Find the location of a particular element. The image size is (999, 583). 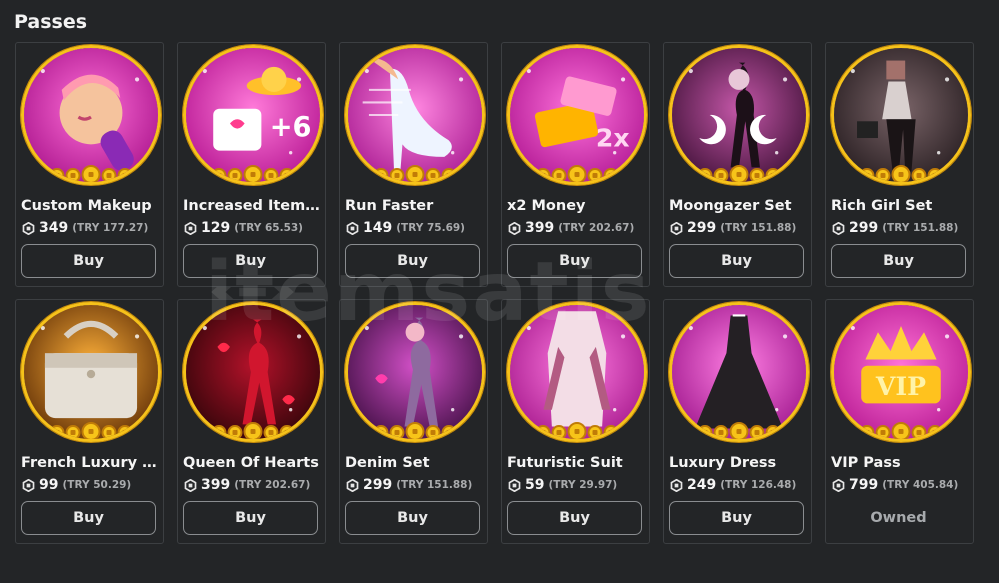

price-row: 129 (TRY 65.53) is located at coordinates (243, 228).